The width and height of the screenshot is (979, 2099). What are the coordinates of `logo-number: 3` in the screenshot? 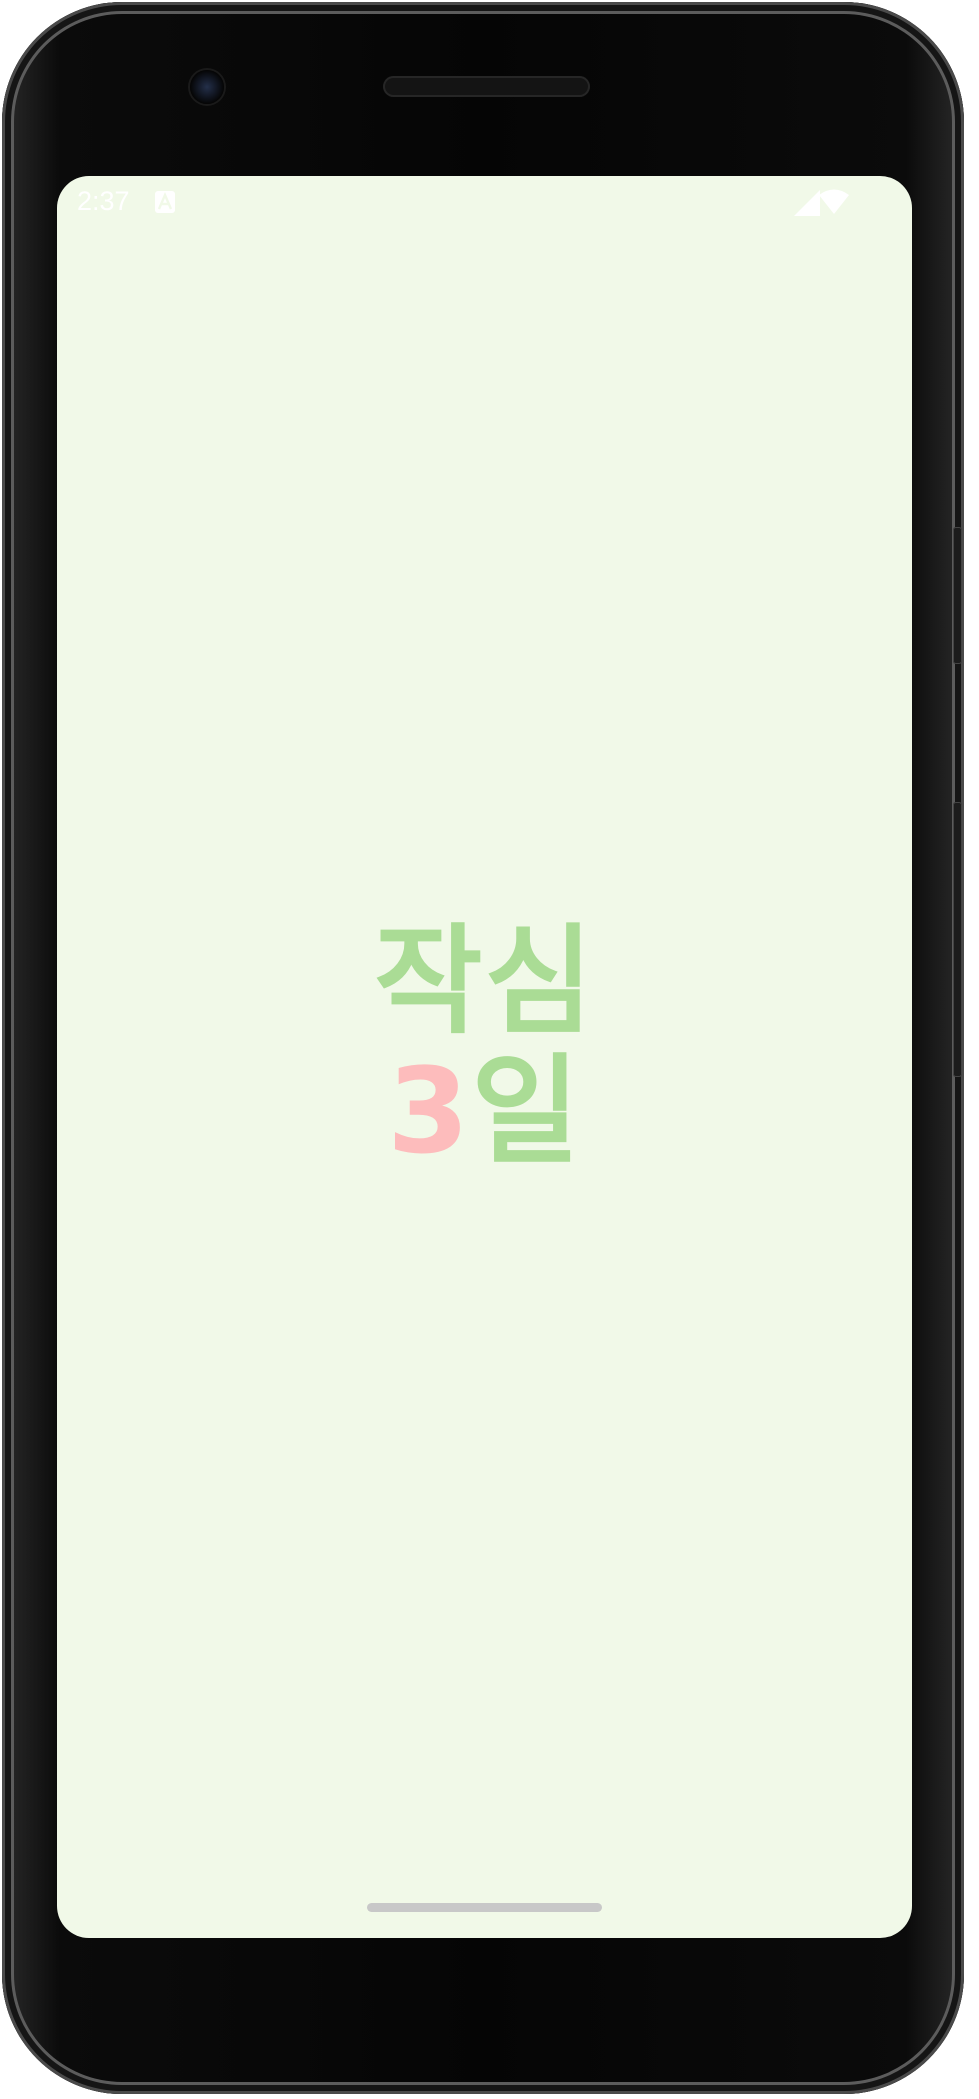 It's located at (429, 1111).